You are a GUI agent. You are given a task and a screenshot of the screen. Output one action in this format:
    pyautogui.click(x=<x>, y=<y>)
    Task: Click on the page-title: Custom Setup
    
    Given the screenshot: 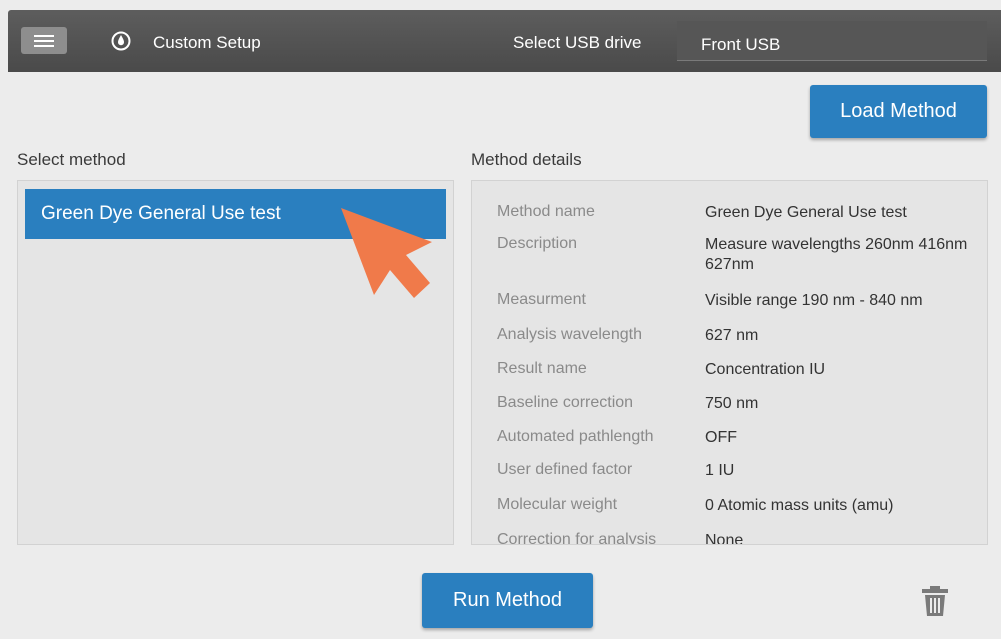 What is the action you would take?
    pyautogui.click(x=207, y=42)
    